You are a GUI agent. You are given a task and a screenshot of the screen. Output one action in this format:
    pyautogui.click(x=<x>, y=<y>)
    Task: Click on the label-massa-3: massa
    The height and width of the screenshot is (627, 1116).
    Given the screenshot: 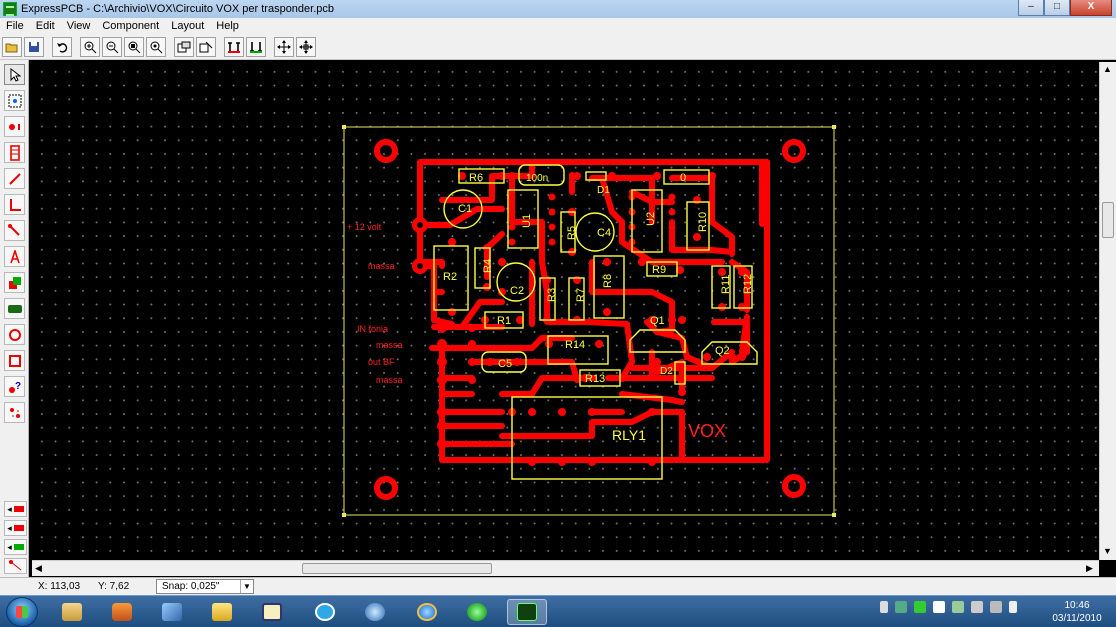 What is the action you would take?
    pyautogui.click(x=389, y=380)
    